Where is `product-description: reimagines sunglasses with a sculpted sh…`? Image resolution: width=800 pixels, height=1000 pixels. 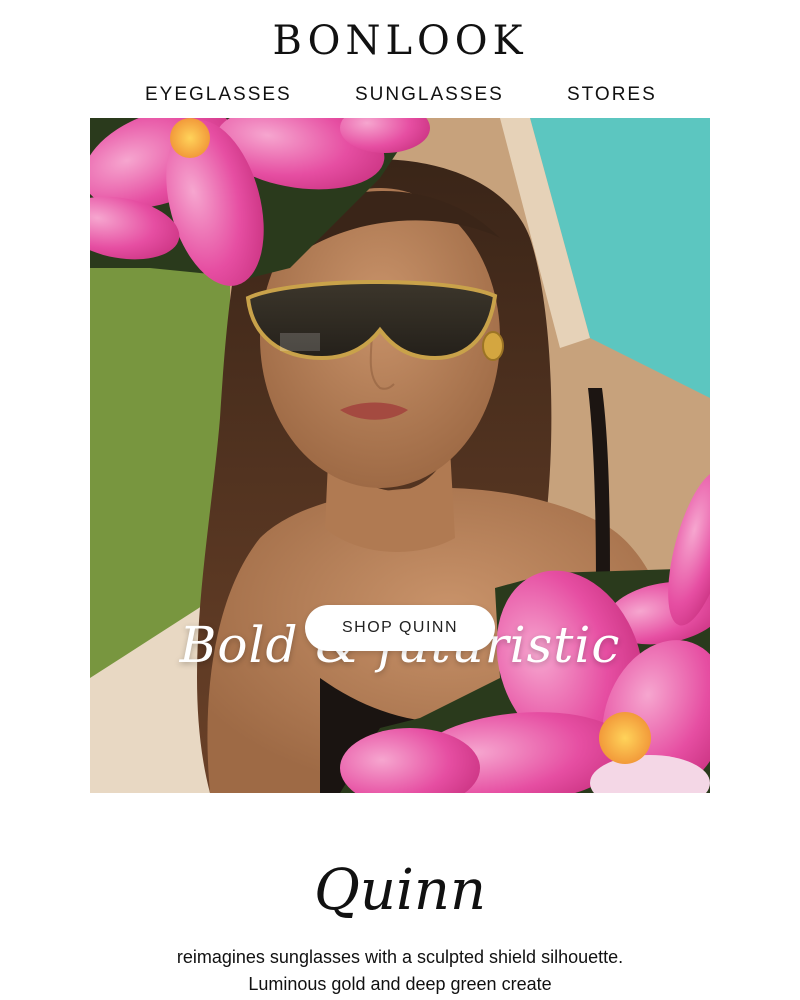
product-description: reimagines sunglasses with a sculpted sh… is located at coordinates (400, 970).